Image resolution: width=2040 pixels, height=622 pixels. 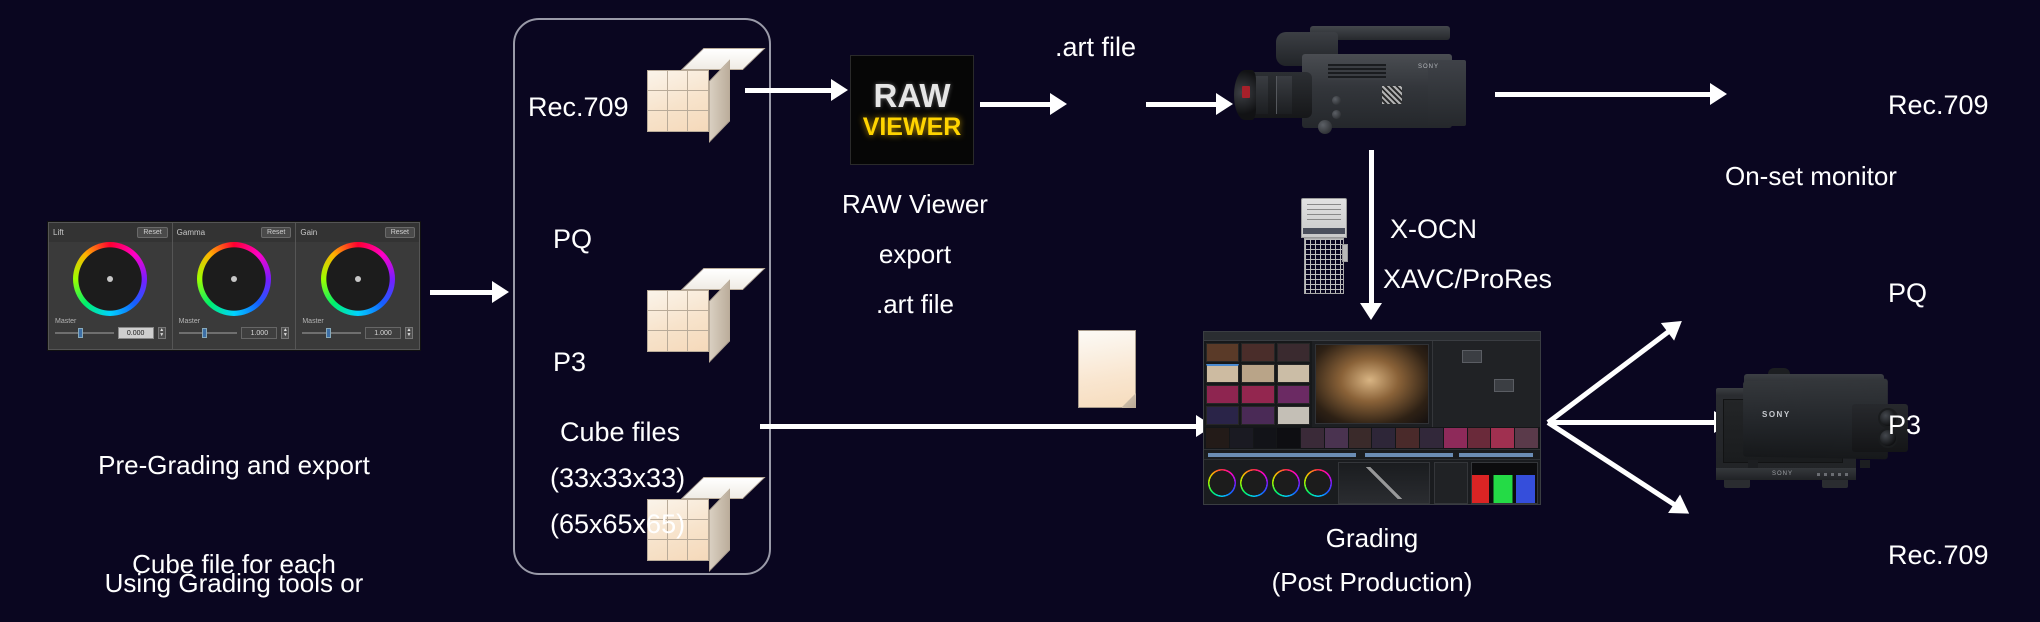 I want to click on arrow-grading-to-p3, so click(x=1641, y=422).